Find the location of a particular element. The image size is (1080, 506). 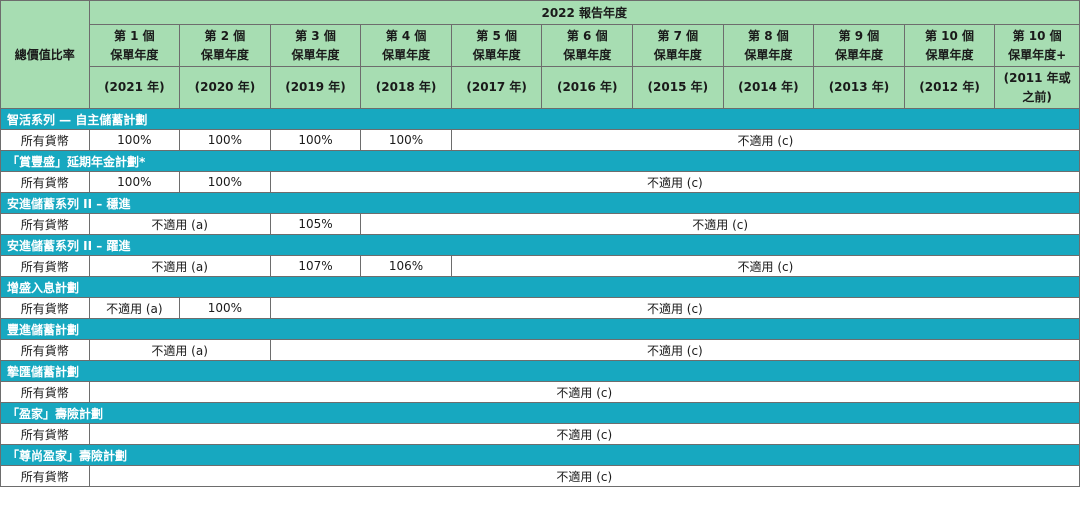

calendar-year-line: 之前) is located at coordinates (1037, 96).